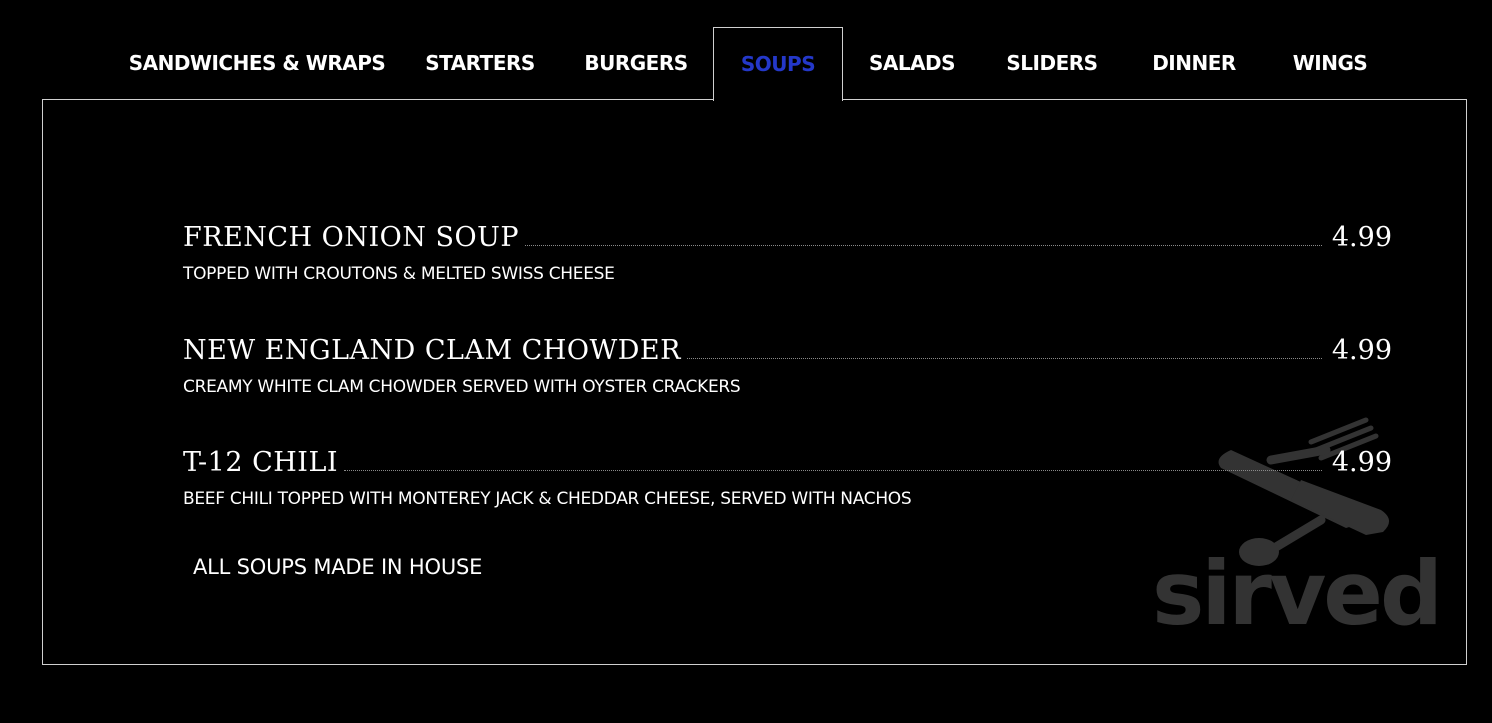 This screenshot has width=1492, height=723. I want to click on tab-soups: SOUPS, so click(778, 64).